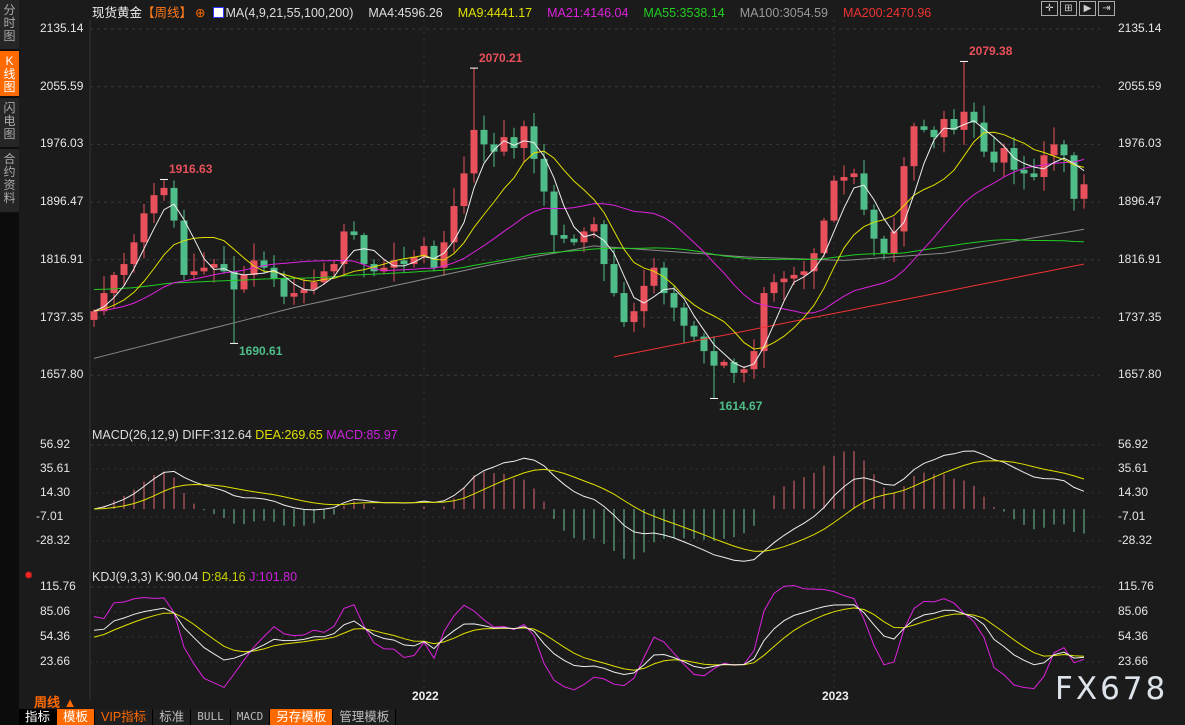  What do you see at coordinates (55, 611) in the screenshot?
I see `kdj-axis-left-label: 85.06` at bounding box center [55, 611].